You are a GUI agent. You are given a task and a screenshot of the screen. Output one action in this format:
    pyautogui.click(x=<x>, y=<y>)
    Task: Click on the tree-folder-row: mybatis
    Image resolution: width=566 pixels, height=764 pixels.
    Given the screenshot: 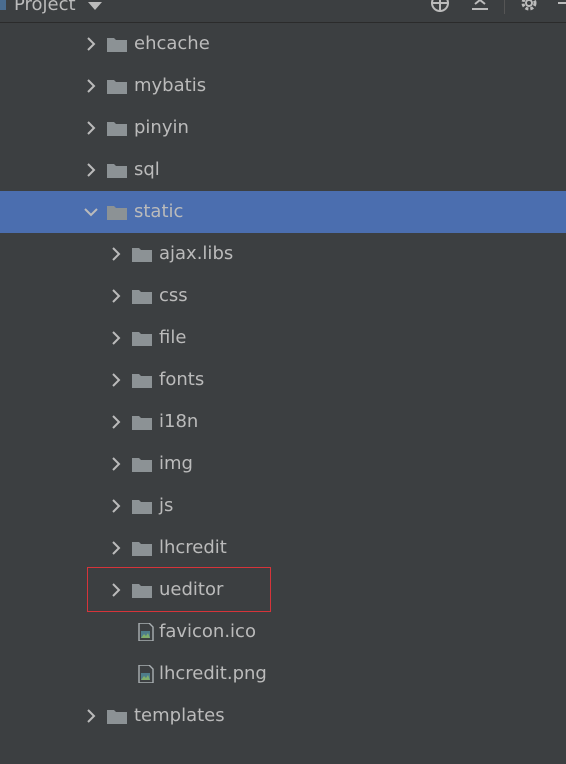 What is the action you would take?
    pyautogui.click(x=283, y=86)
    